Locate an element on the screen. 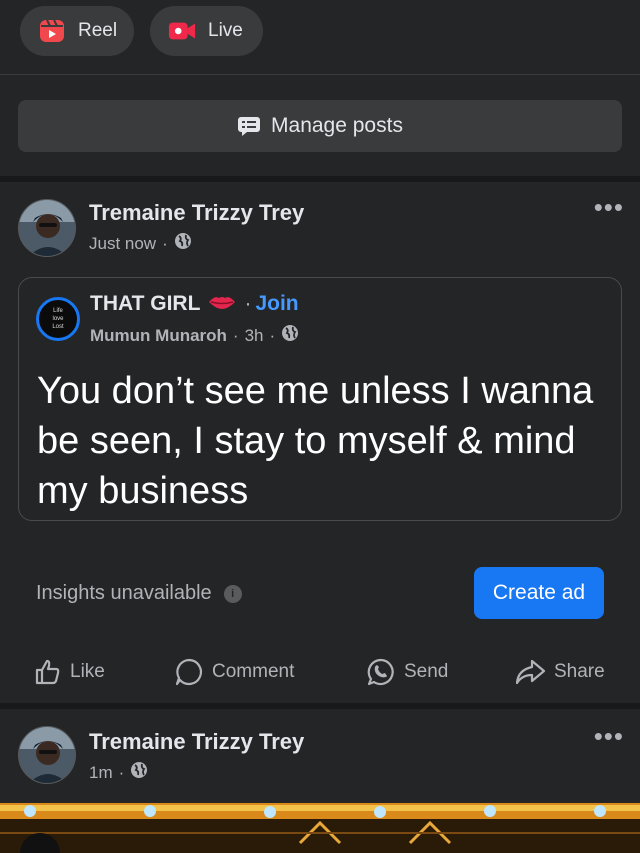  thumbs-up-icon is located at coordinates (48, 672).